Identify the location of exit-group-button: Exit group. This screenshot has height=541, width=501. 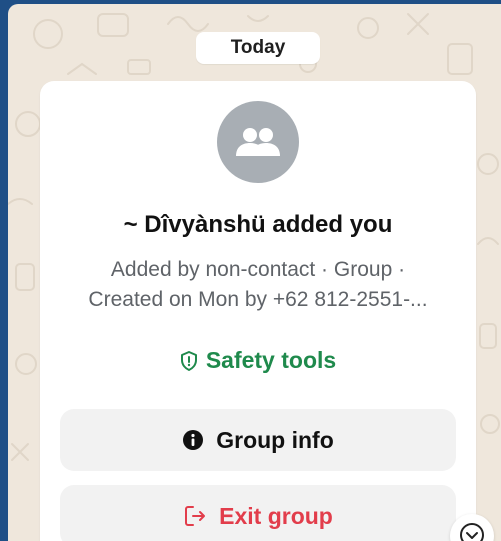
(258, 513).